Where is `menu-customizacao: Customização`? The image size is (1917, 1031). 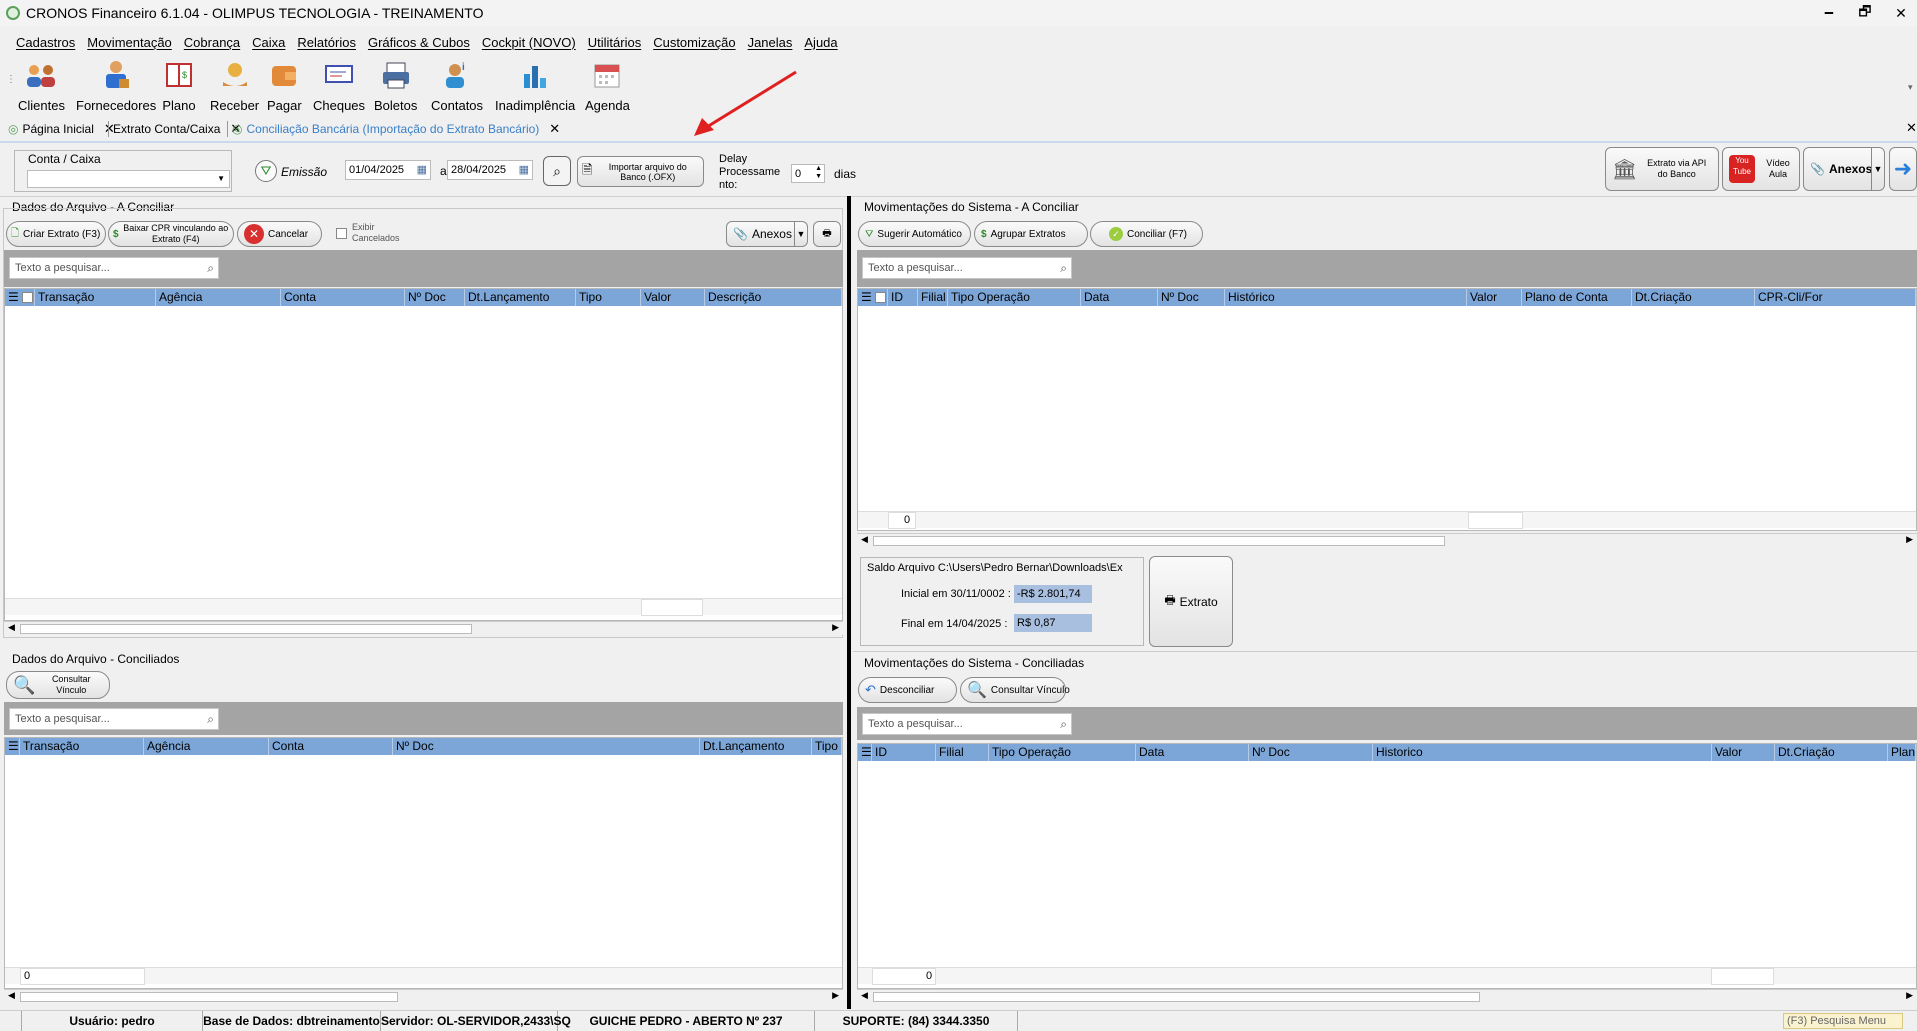 menu-customizacao: Customização is located at coordinates (694, 42).